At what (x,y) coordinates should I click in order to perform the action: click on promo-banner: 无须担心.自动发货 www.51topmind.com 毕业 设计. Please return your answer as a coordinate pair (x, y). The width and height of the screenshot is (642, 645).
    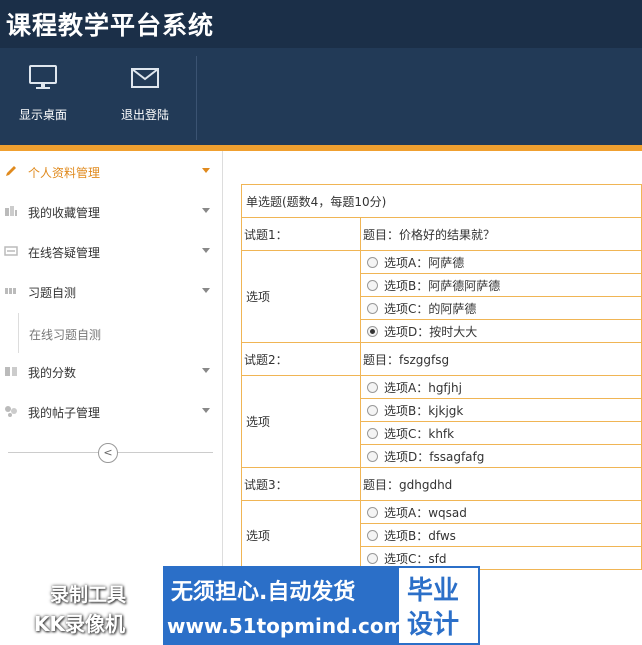
    Looking at the image, I should click on (321, 605).